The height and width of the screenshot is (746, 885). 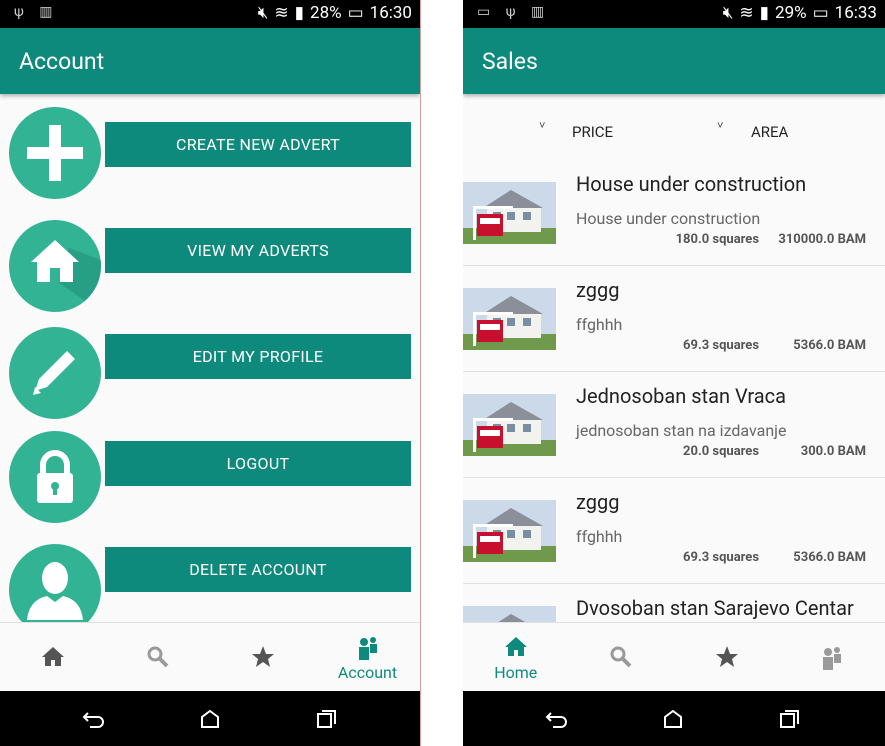 I want to click on bottom-navigation: Home, so click(x=674, y=656).